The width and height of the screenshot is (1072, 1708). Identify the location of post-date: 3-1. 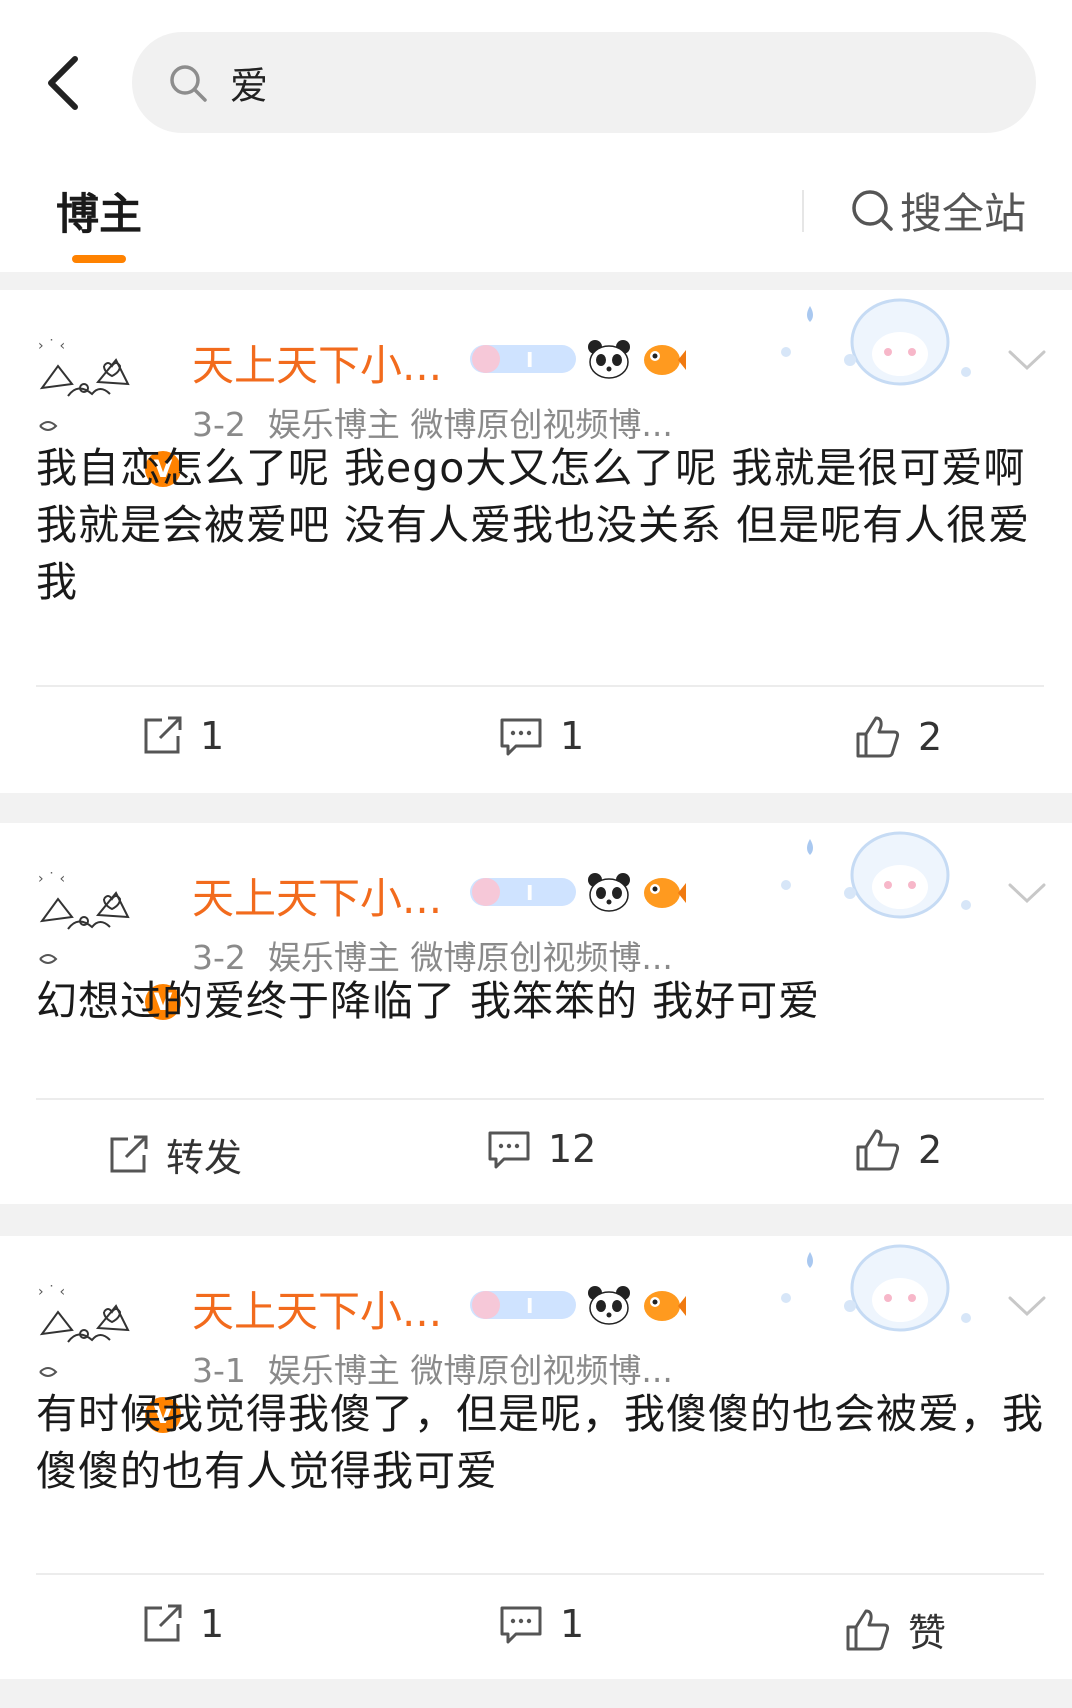
(219, 1370).